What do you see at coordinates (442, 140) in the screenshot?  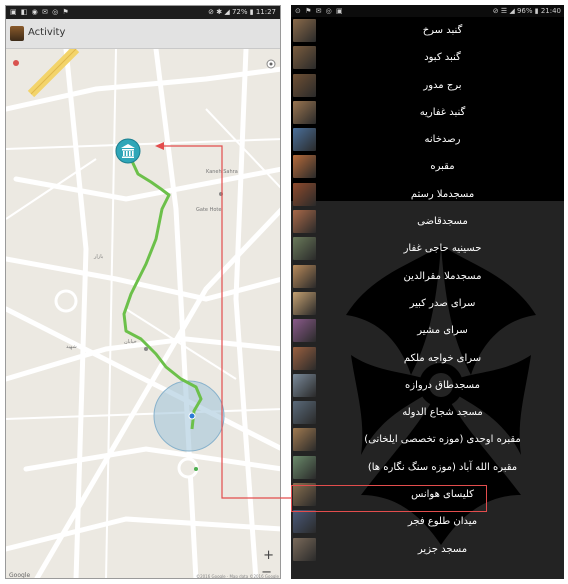 I see `place-name: رصدخانه` at bounding box center [442, 140].